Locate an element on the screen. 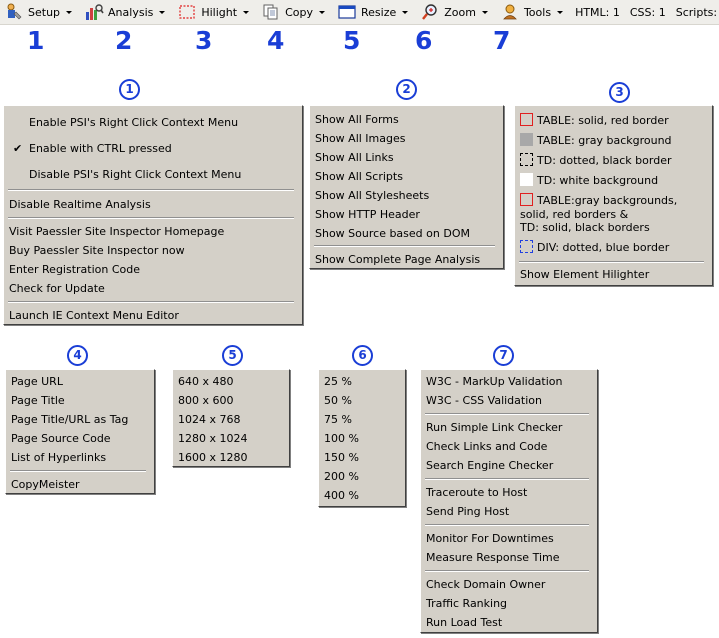  html-count-button: HTML: 1 is located at coordinates (597, 12).